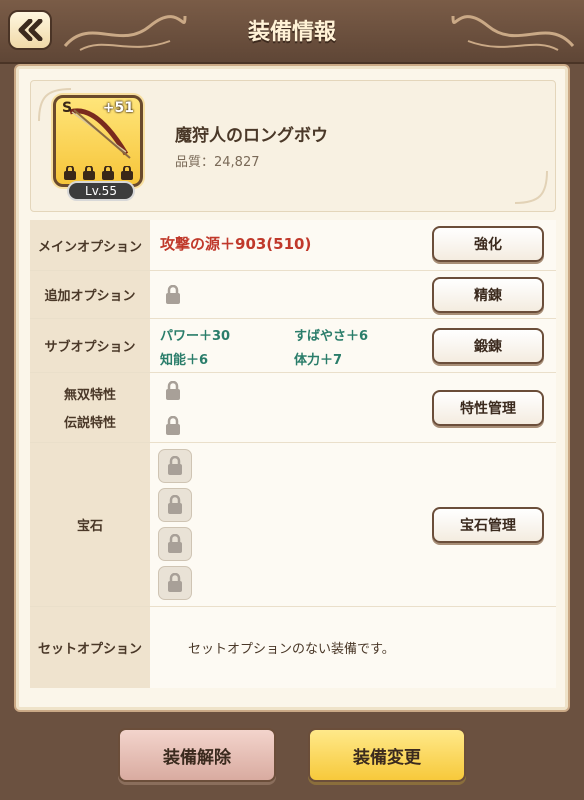 This screenshot has width=584, height=800. Describe the element at coordinates (118, 108) in the screenshot. I see `enhance-level: +51` at that location.